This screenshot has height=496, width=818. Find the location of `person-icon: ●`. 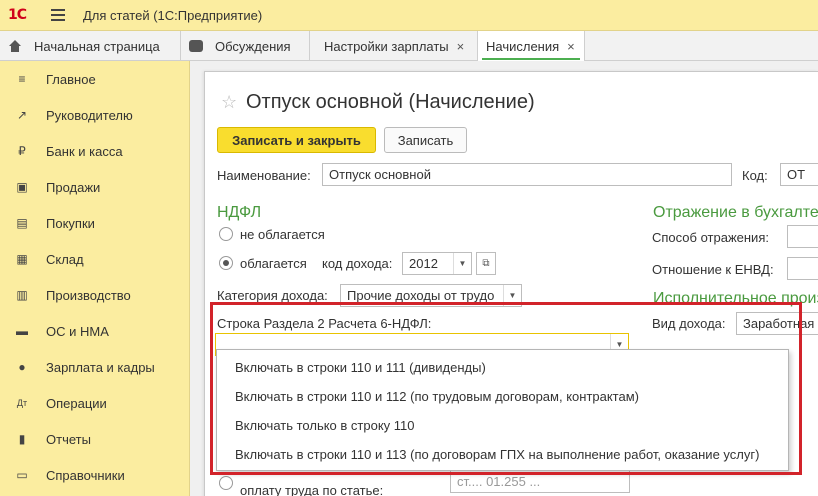

person-icon: ● is located at coordinates (22, 367).